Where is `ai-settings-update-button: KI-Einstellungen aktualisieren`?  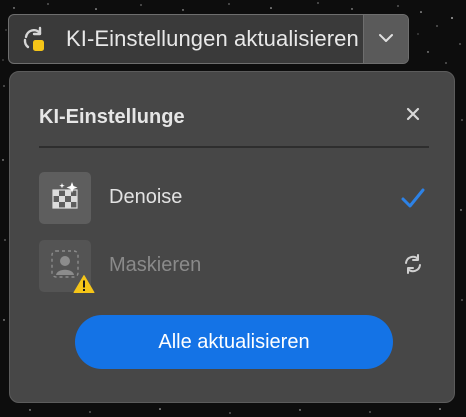
ai-settings-update-button: KI-Einstellungen aktualisieren is located at coordinates (186, 39).